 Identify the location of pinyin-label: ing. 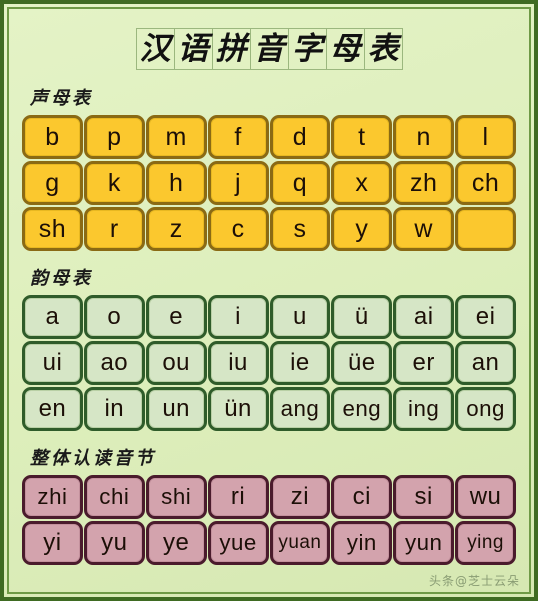
(424, 408).